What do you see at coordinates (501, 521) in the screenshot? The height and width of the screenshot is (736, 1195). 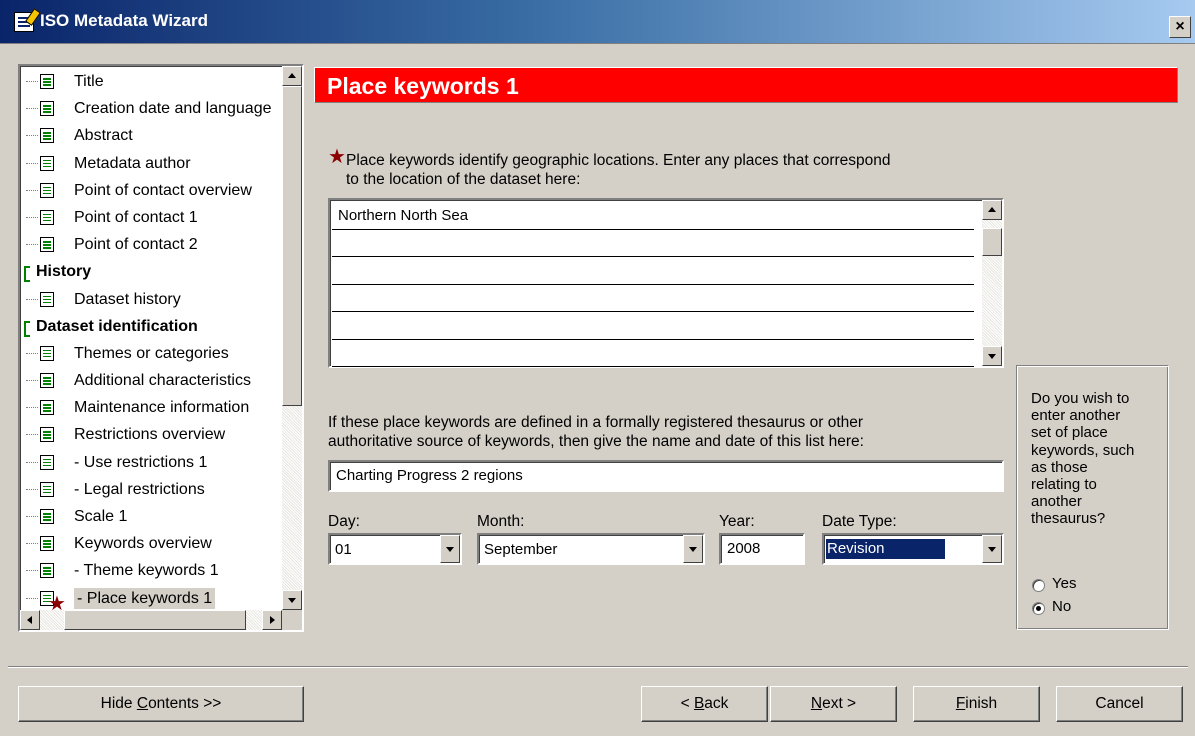 I see `month-label: Month:` at bounding box center [501, 521].